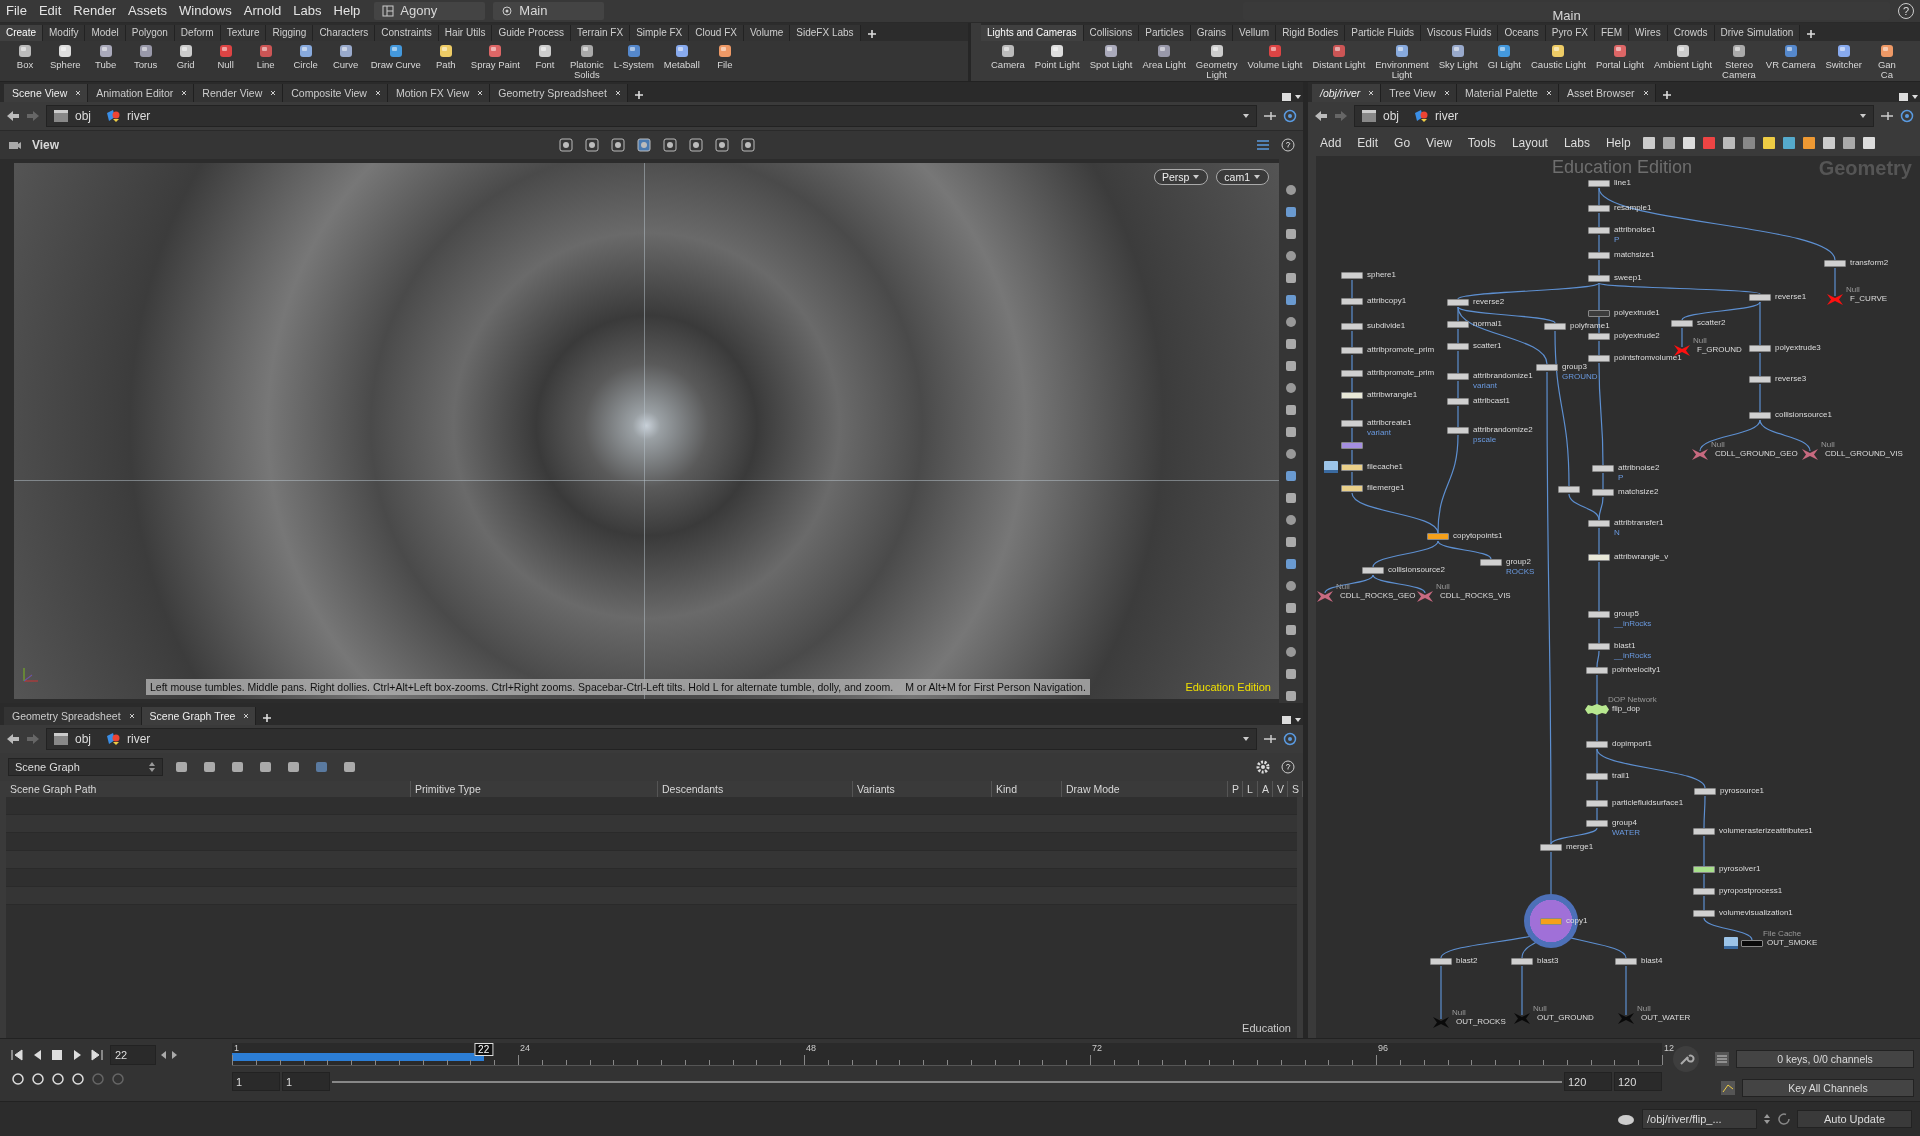  What do you see at coordinates (1280, 788) in the screenshot?
I see `column-header: V` at bounding box center [1280, 788].